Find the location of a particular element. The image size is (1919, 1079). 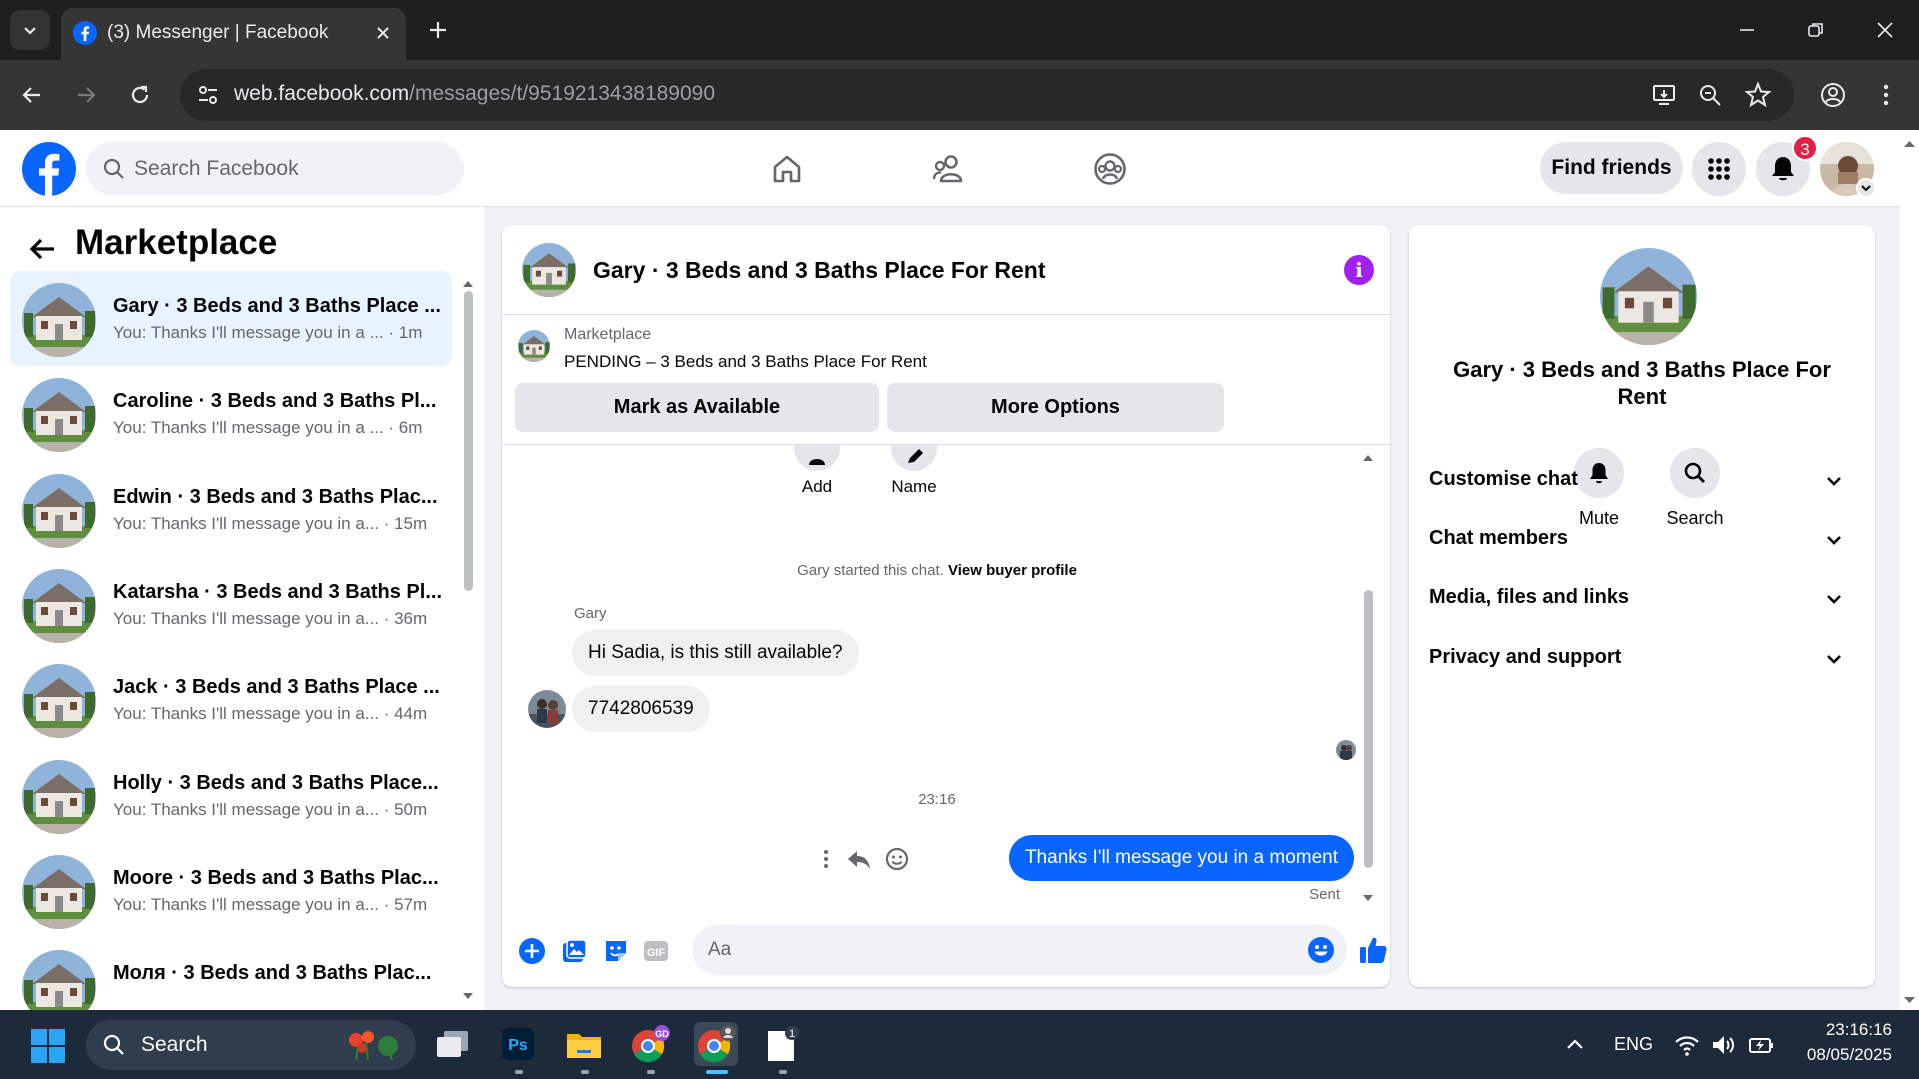

facebook-search-box is located at coordinates (275, 168).